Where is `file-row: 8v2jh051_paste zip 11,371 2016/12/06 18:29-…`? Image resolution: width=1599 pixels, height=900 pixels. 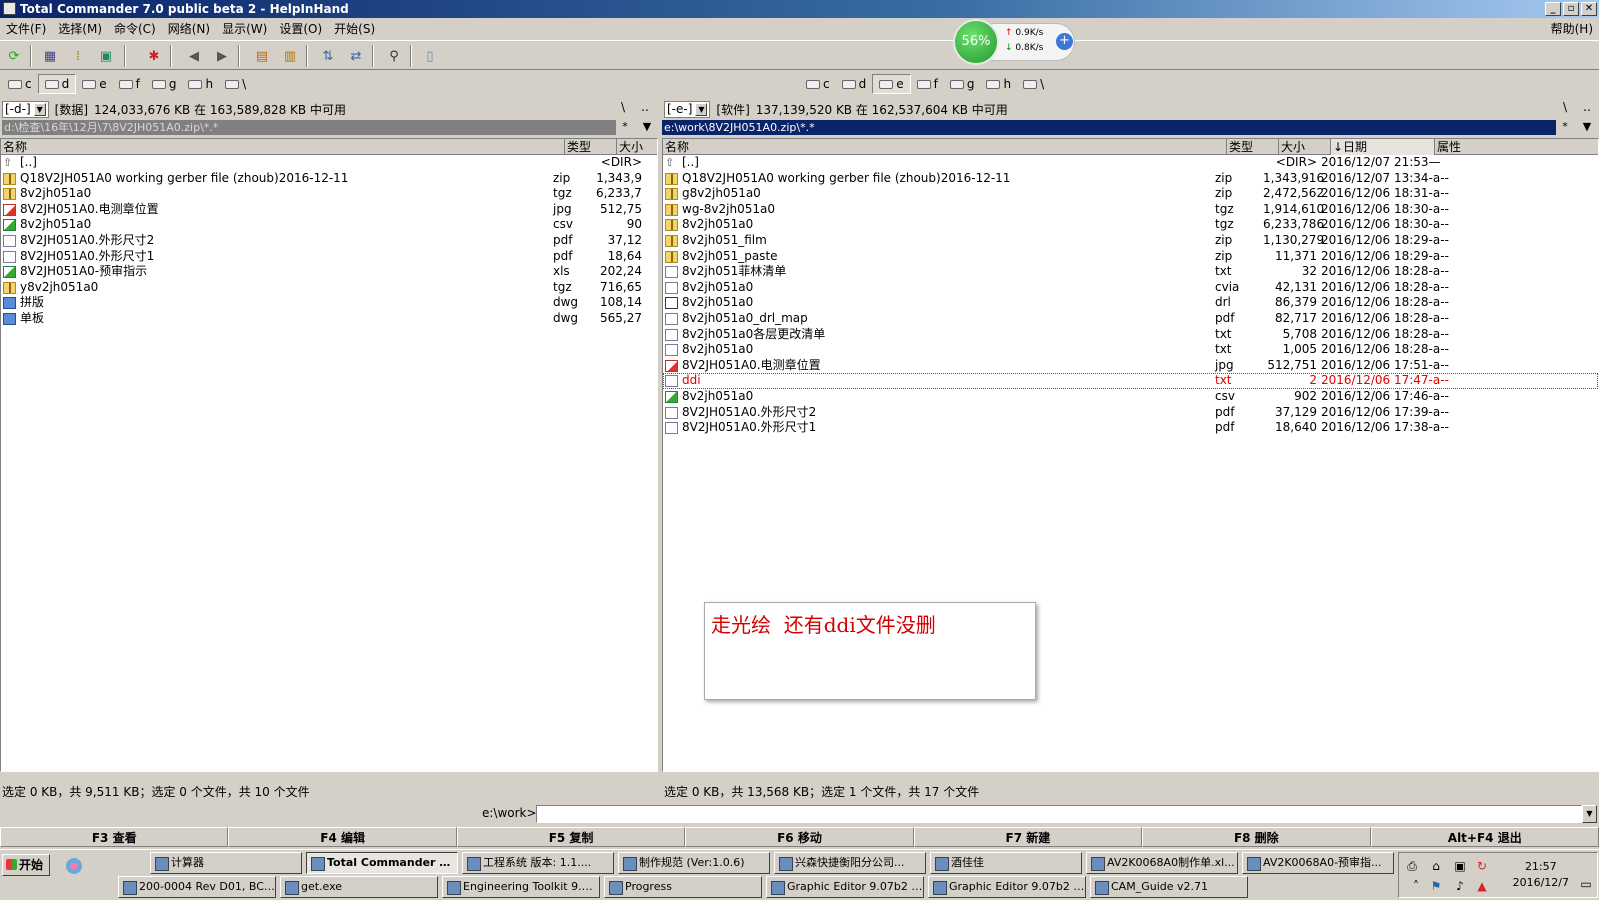
file-row: 8v2jh051_paste zip 11,371 2016/12/06 18:29-… is located at coordinates (1130, 257).